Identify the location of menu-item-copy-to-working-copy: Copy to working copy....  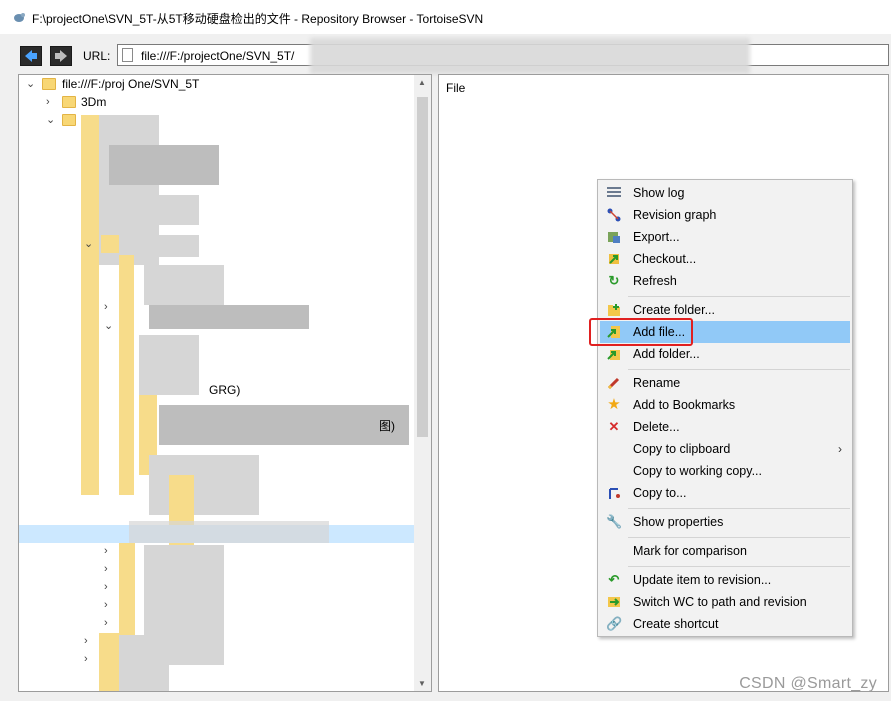
(725, 471).